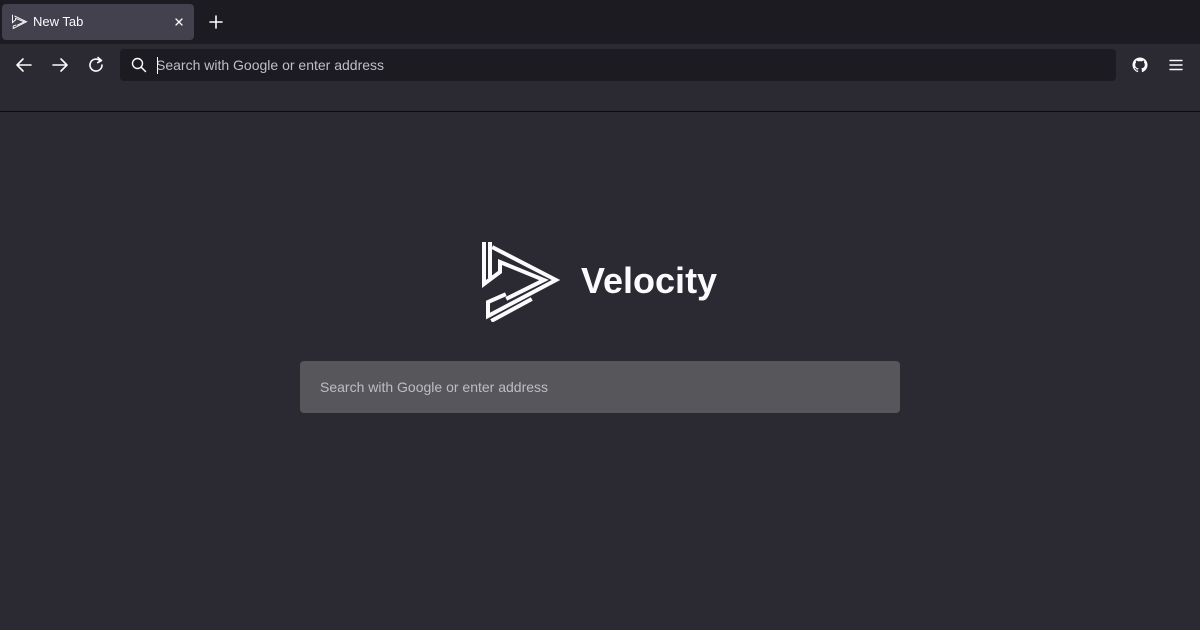 The height and width of the screenshot is (630, 1200). I want to click on brand-logo: Velocity, so click(600, 281).